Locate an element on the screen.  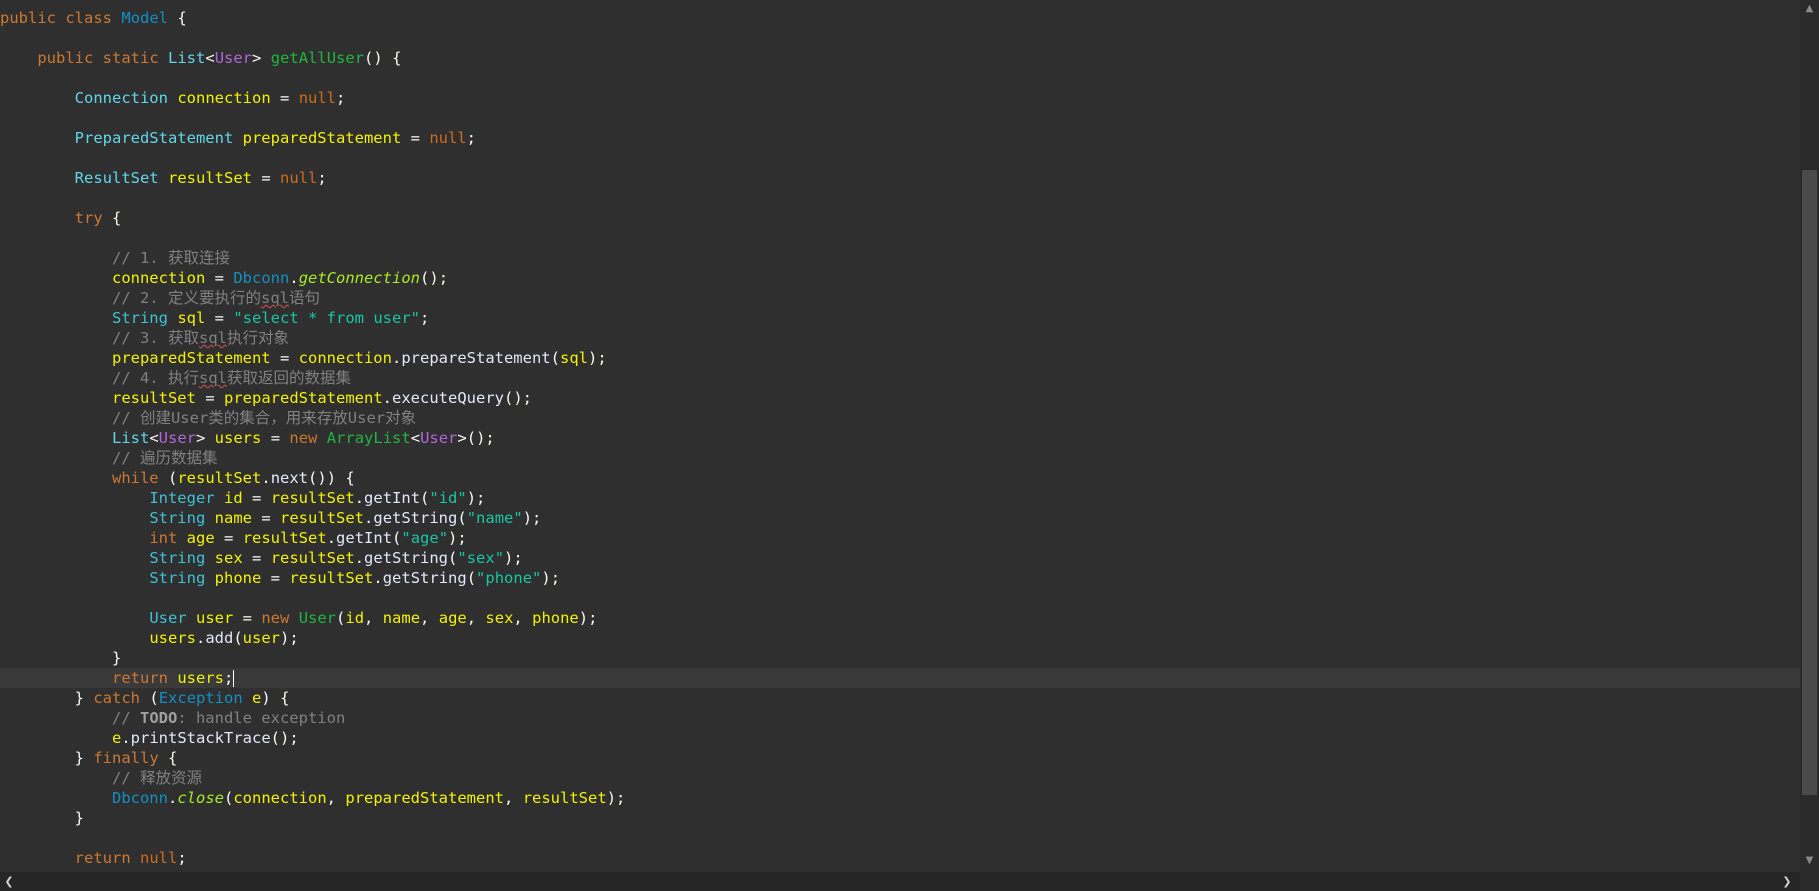
vertical-scrollbar: ▲ ▼ is located at coordinates (1809, 436).